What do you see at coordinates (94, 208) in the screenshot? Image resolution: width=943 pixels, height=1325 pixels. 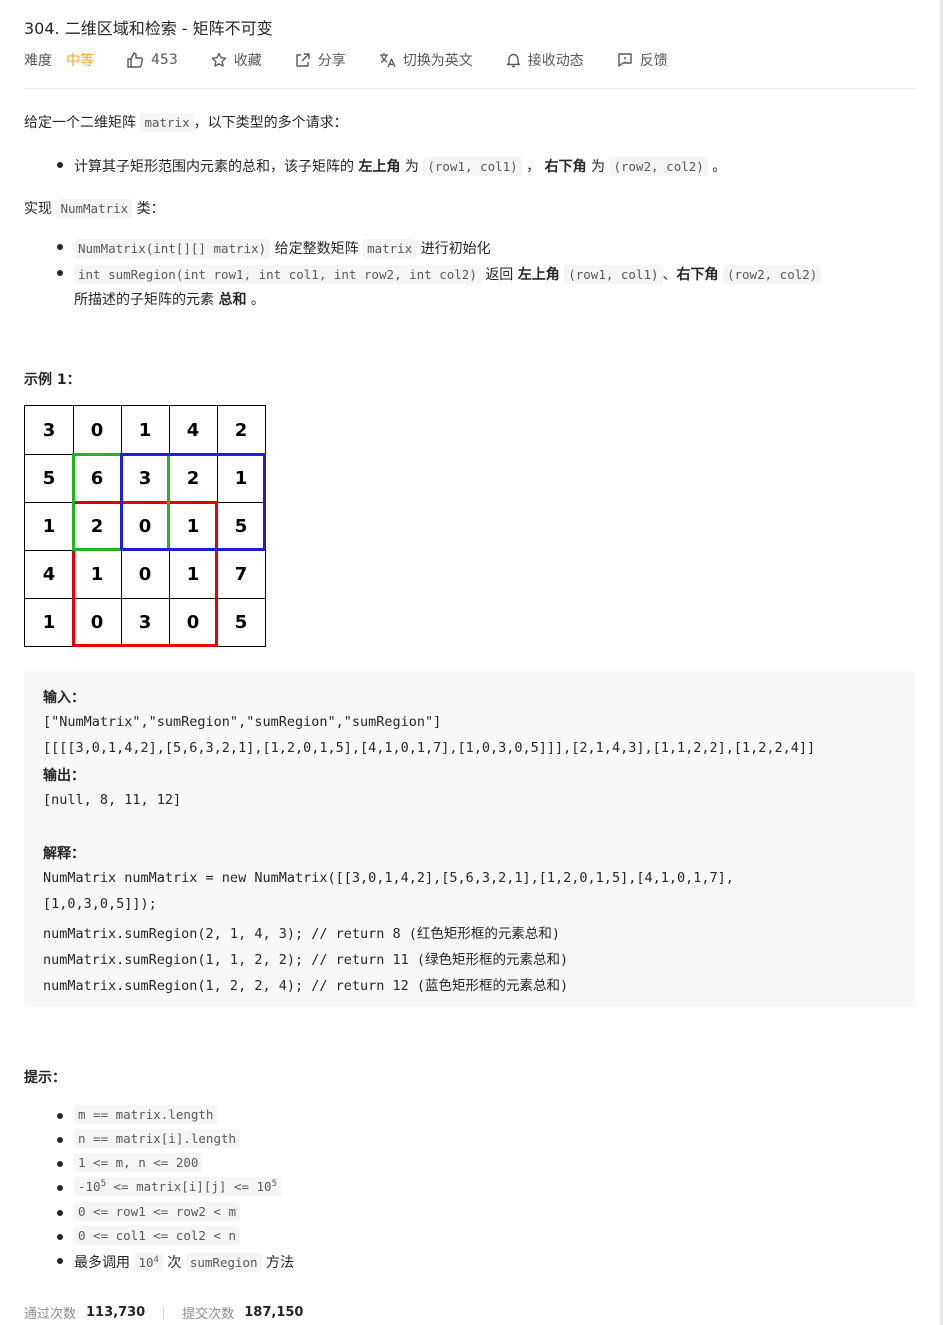 I see `implement-text: 实现 NumMatrix 类：` at bounding box center [94, 208].